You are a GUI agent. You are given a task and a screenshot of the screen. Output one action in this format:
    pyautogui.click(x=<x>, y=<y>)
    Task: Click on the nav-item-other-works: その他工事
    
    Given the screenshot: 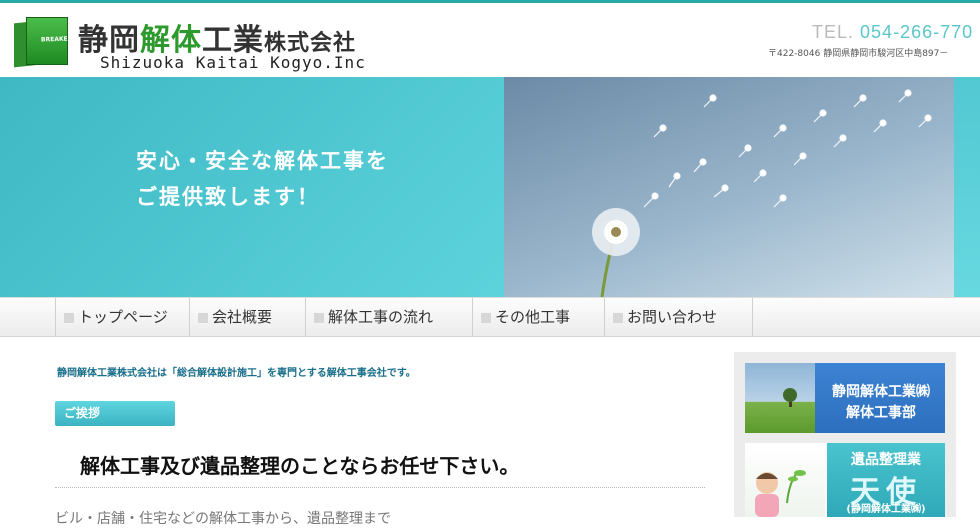 What is the action you would take?
    pyautogui.click(x=538, y=317)
    